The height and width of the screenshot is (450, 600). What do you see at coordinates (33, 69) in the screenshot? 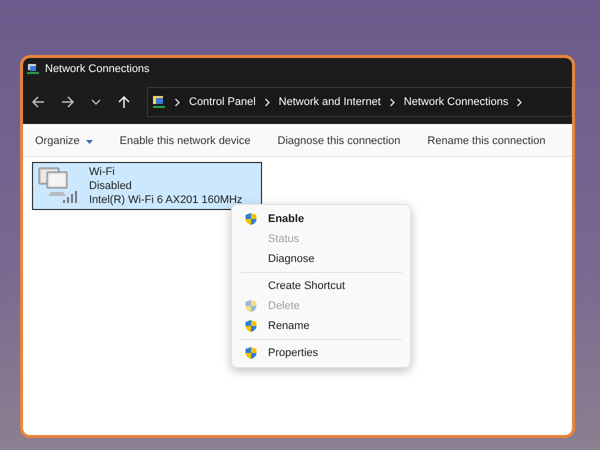
I see `network-icon` at bounding box center [33, 69].